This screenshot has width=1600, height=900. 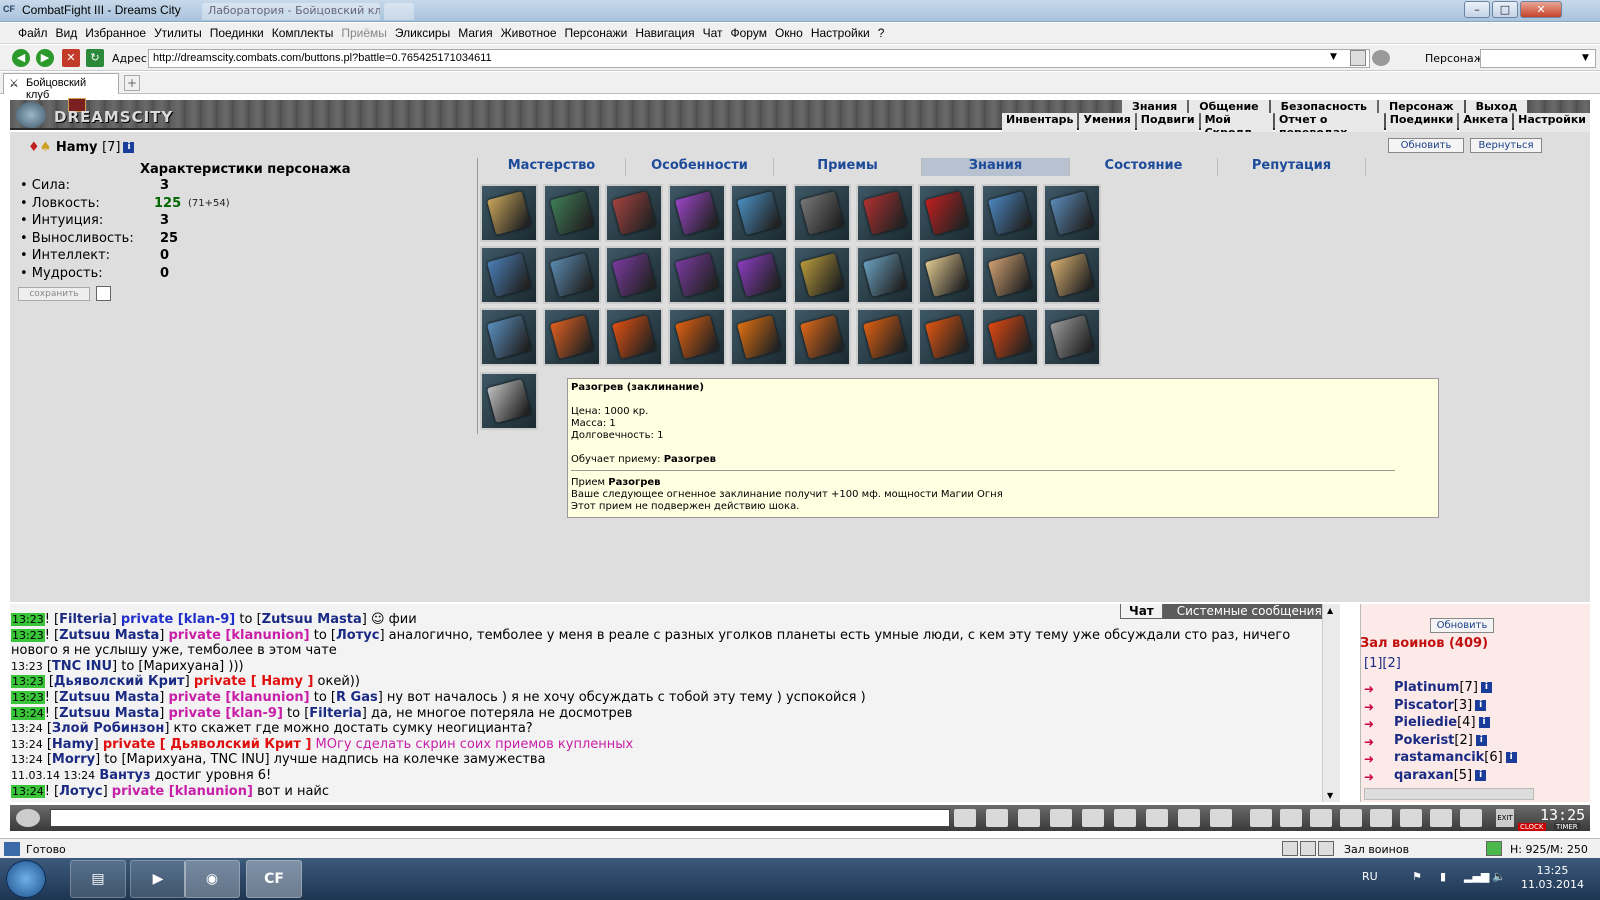 What do you see at coordinates (54, 294) in the screenshot?
I see `save-button: сохранить` at bounding box center [54, 294].